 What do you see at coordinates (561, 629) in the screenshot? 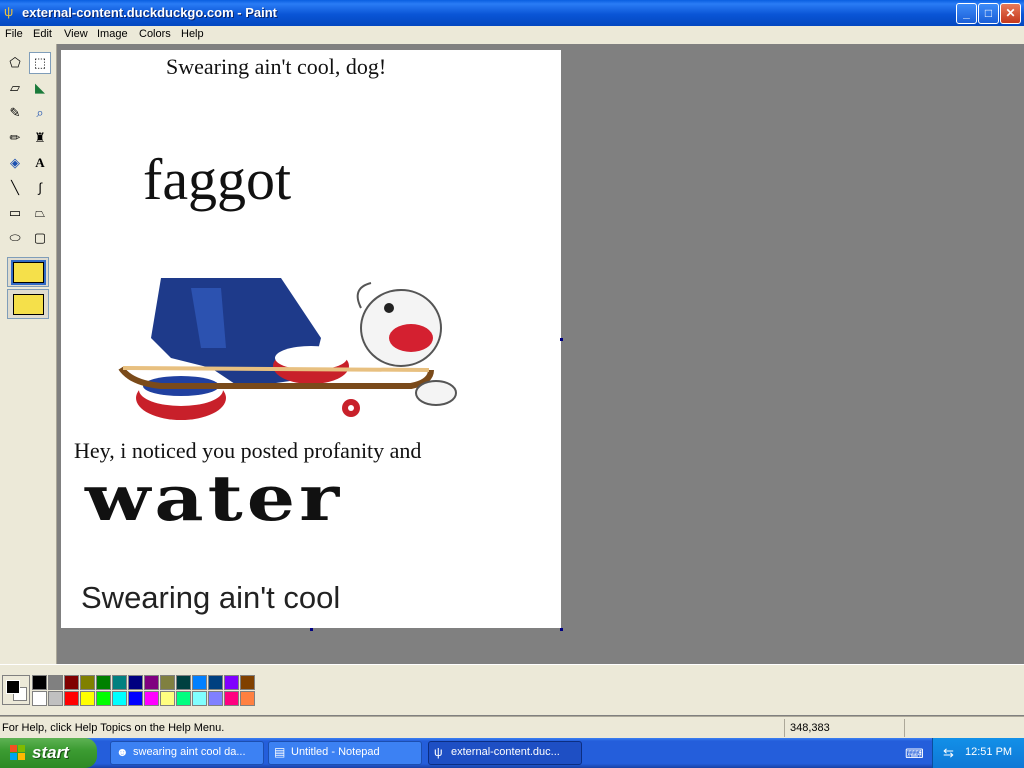
I see `resize-handle-corner` at bounding box center [561, 629].